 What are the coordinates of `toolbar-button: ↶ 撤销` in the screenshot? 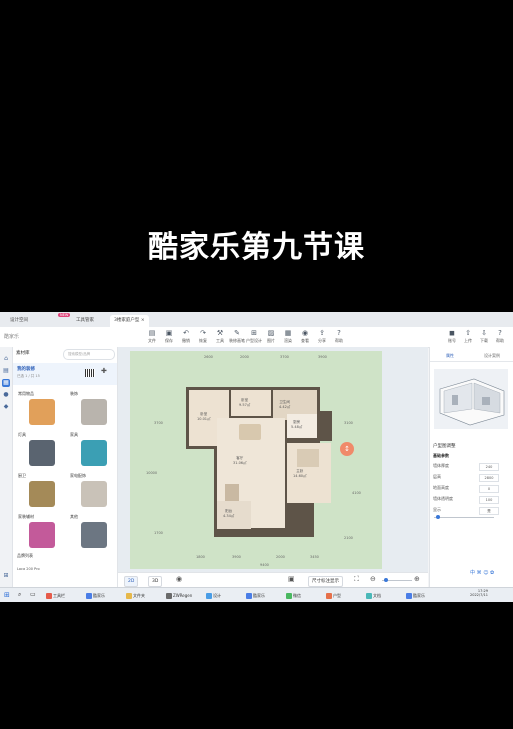 It's located at (186, 336).